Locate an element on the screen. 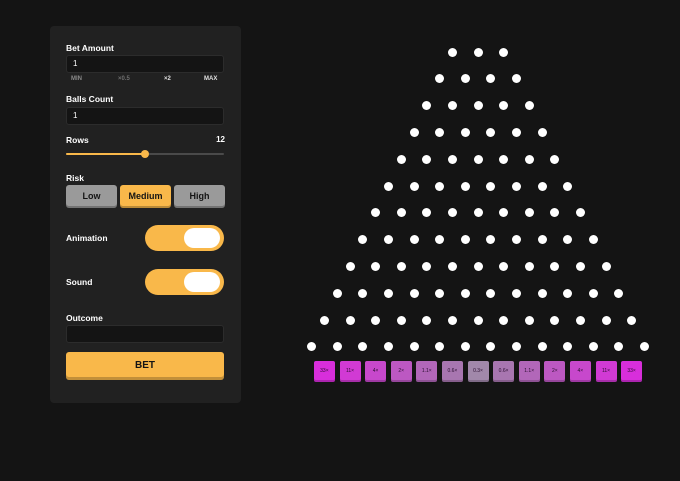 This screenshot has width=680, height=481. sound-toggle is located at coordinates (184, 282).